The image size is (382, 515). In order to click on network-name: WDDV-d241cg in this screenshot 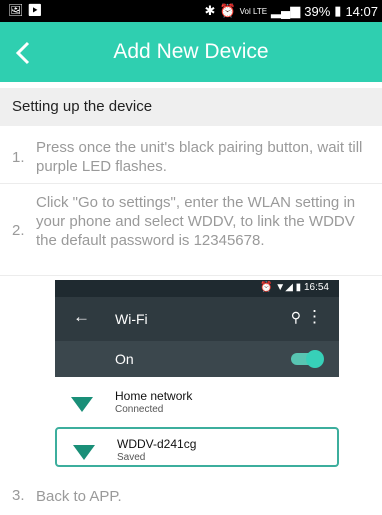, I will do `click(157, 444)`.